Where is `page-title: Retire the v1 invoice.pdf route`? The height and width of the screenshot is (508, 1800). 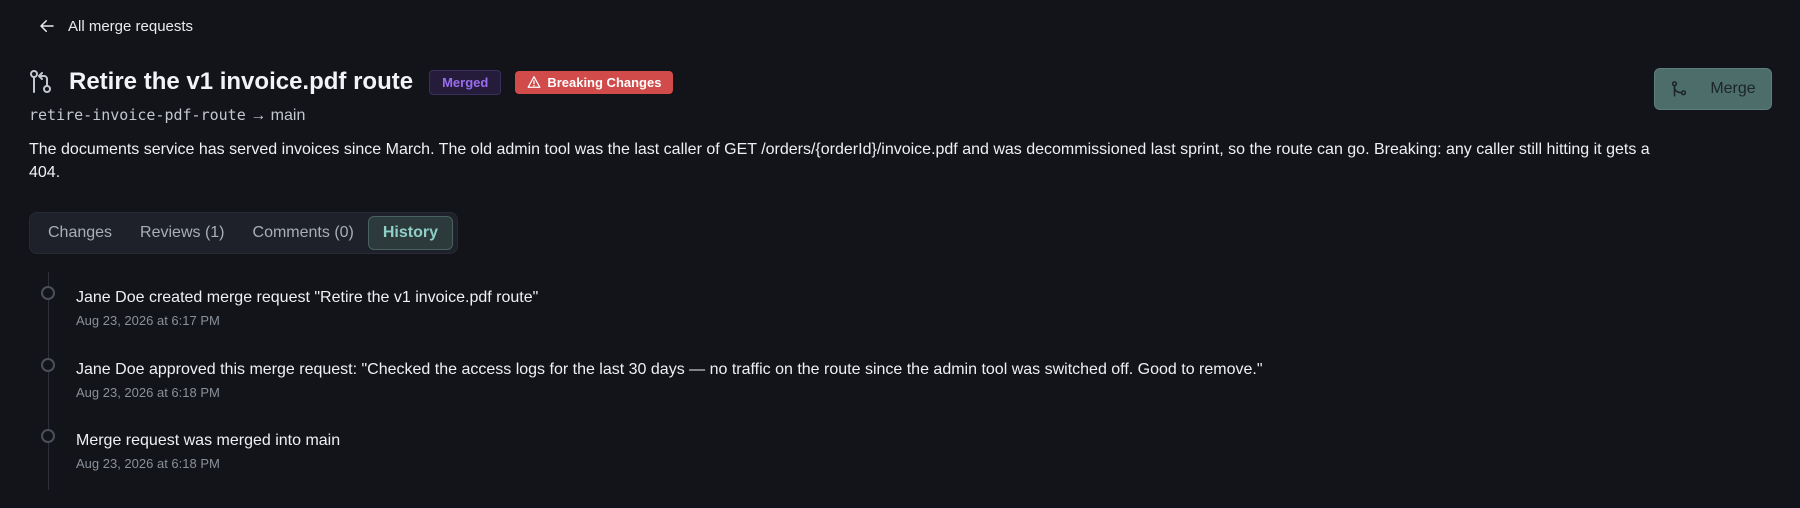 page-title: Retire the v1 invoice.pdf route is located at coordinates (241, 81).